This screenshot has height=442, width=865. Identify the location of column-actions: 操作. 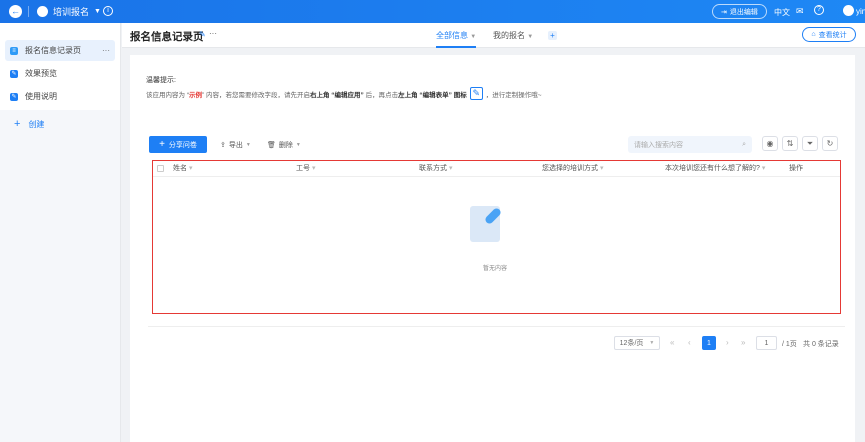
(796, 168).